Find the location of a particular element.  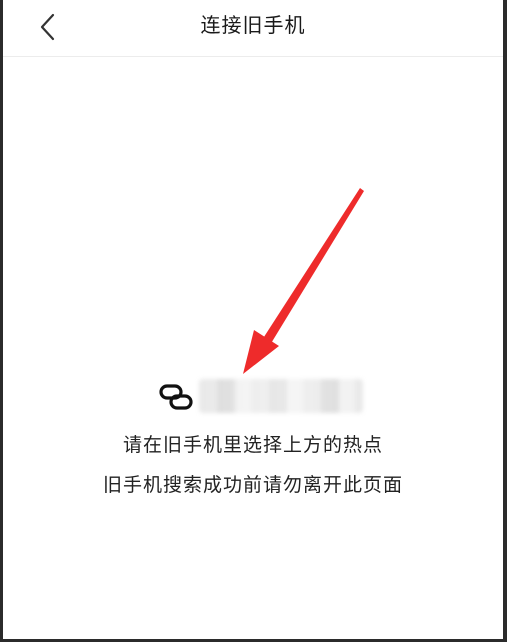

hotspot-item is located at coordinates (264, 397).